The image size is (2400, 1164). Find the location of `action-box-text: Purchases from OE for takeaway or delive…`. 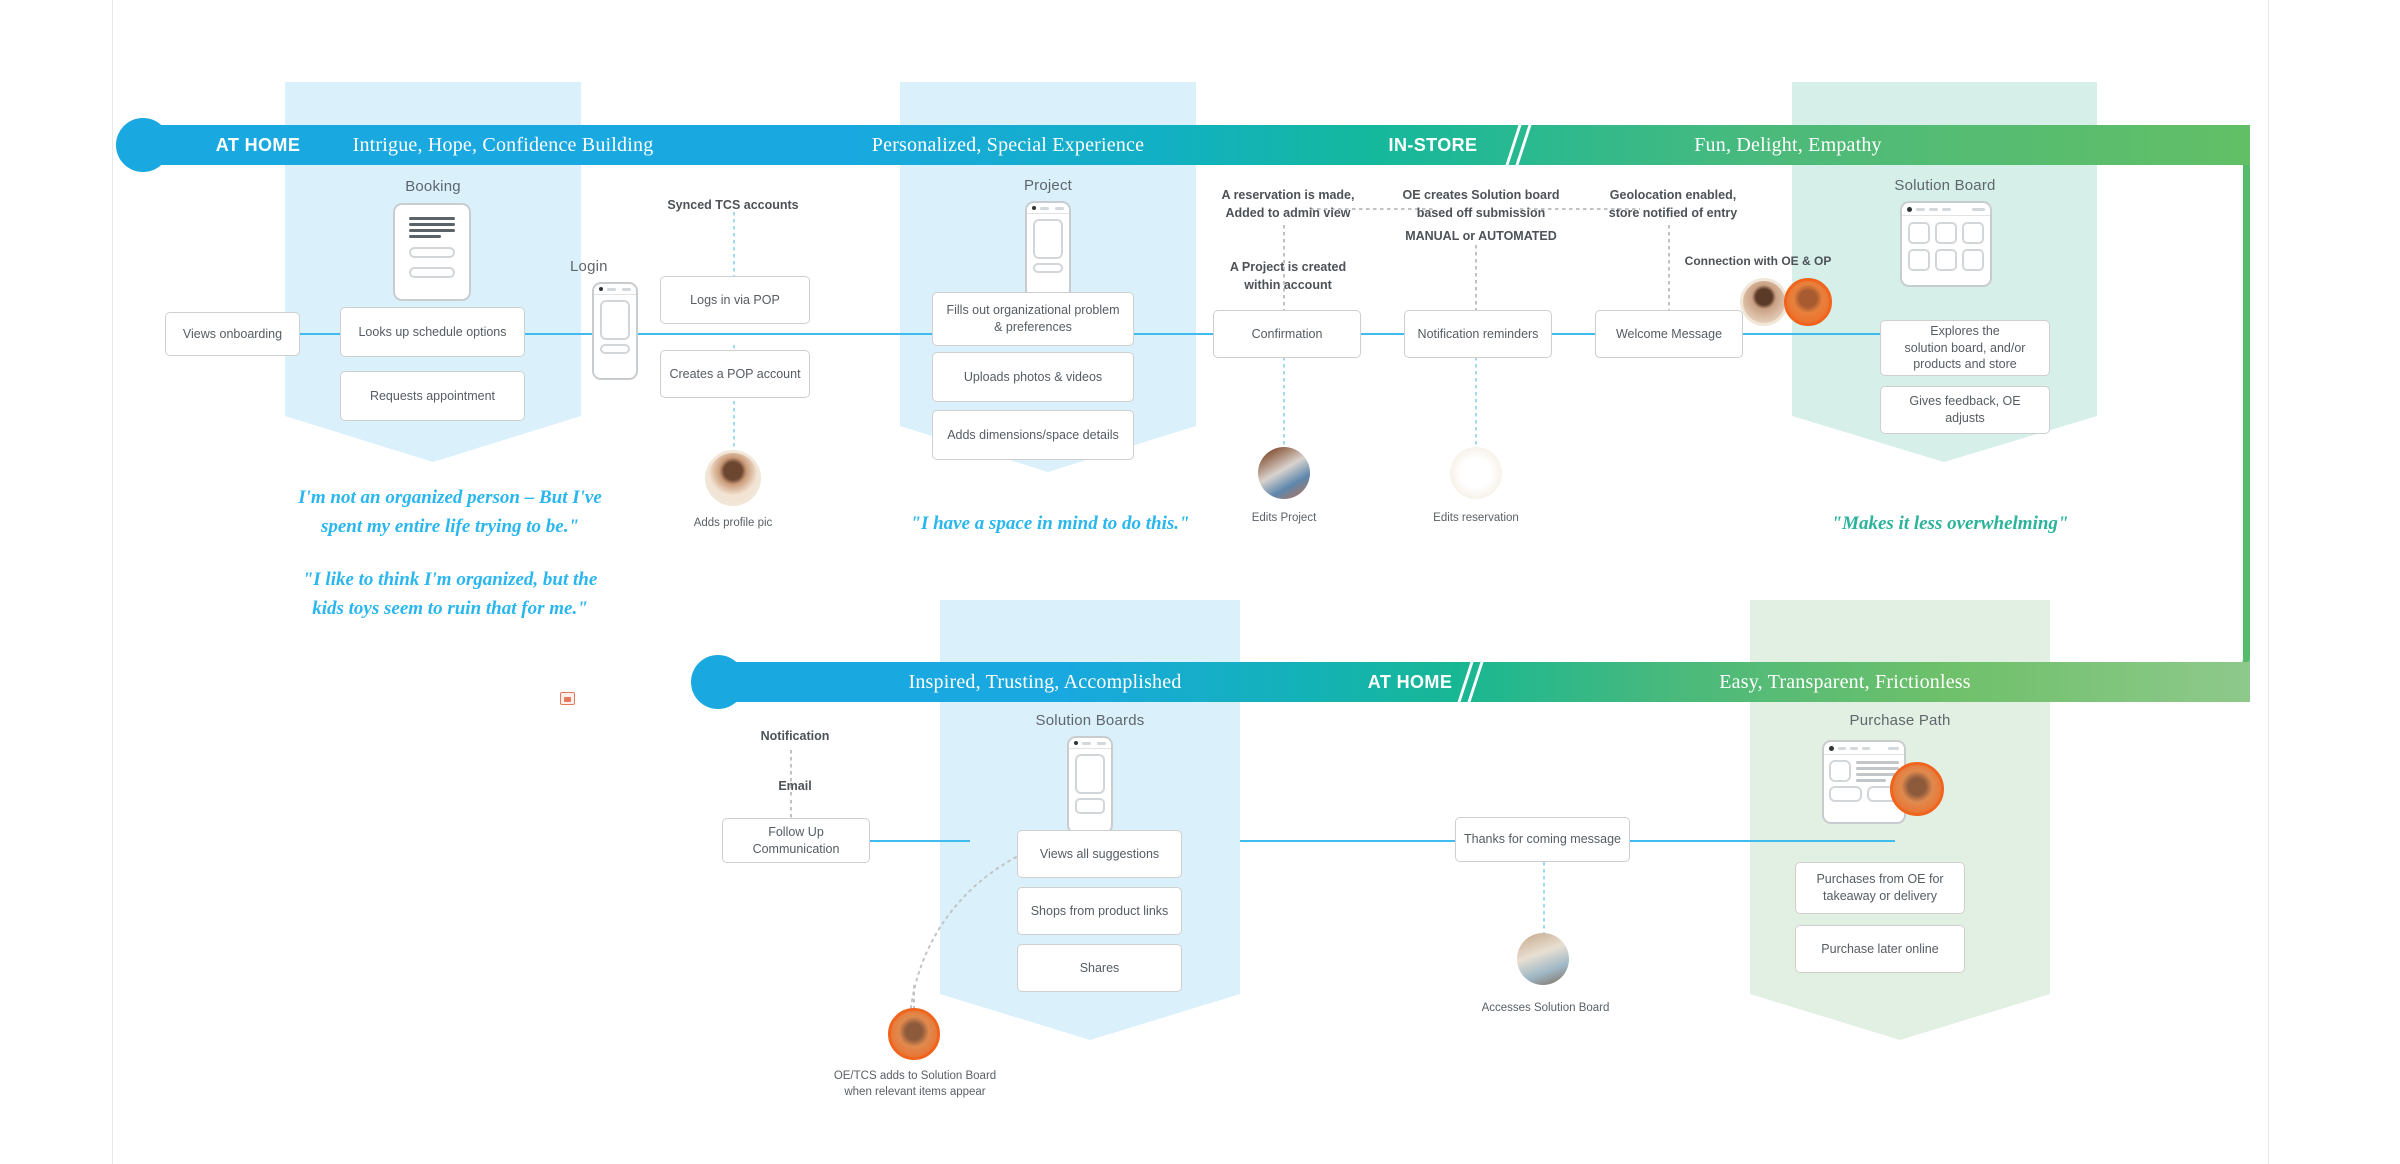

action-box-text: Purchases from OE for takeaway or delive… is located at coordinates (1880, 887).